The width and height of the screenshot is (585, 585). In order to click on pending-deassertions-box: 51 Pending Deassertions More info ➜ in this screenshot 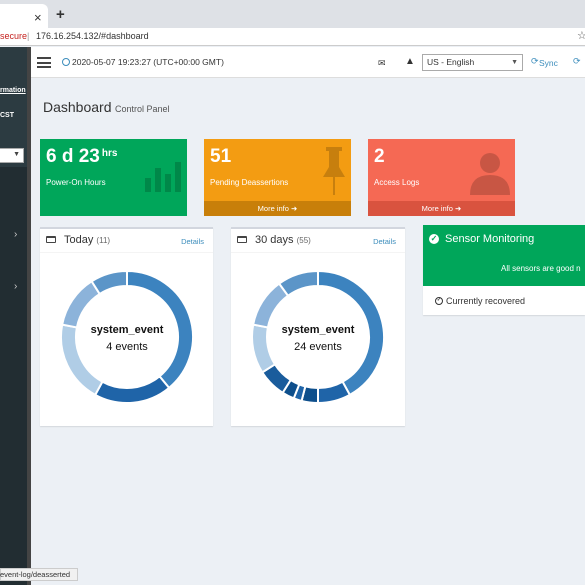, I will do `click(277, 177)`.